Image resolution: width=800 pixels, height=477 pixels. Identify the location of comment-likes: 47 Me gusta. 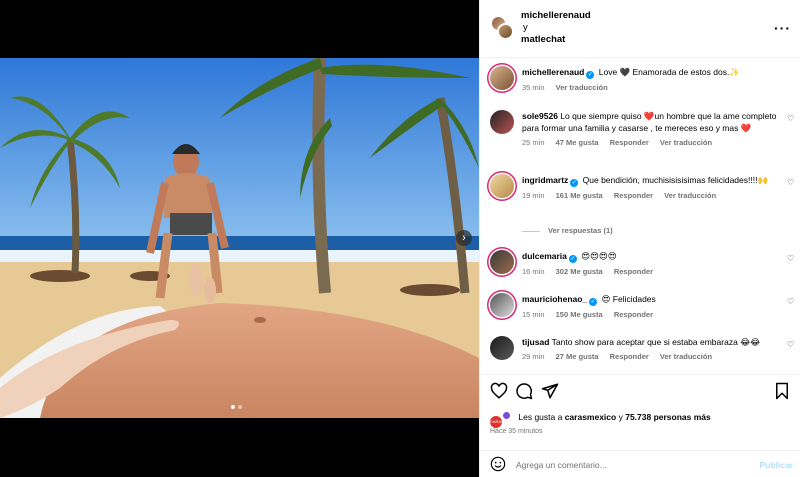
(577, 142).